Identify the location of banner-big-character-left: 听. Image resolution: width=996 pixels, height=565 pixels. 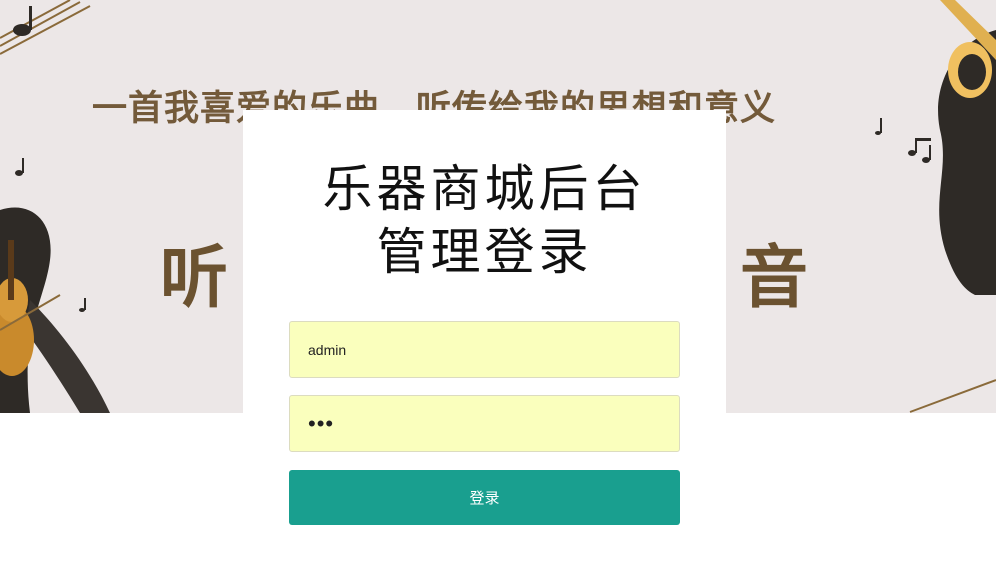
(194, 278).